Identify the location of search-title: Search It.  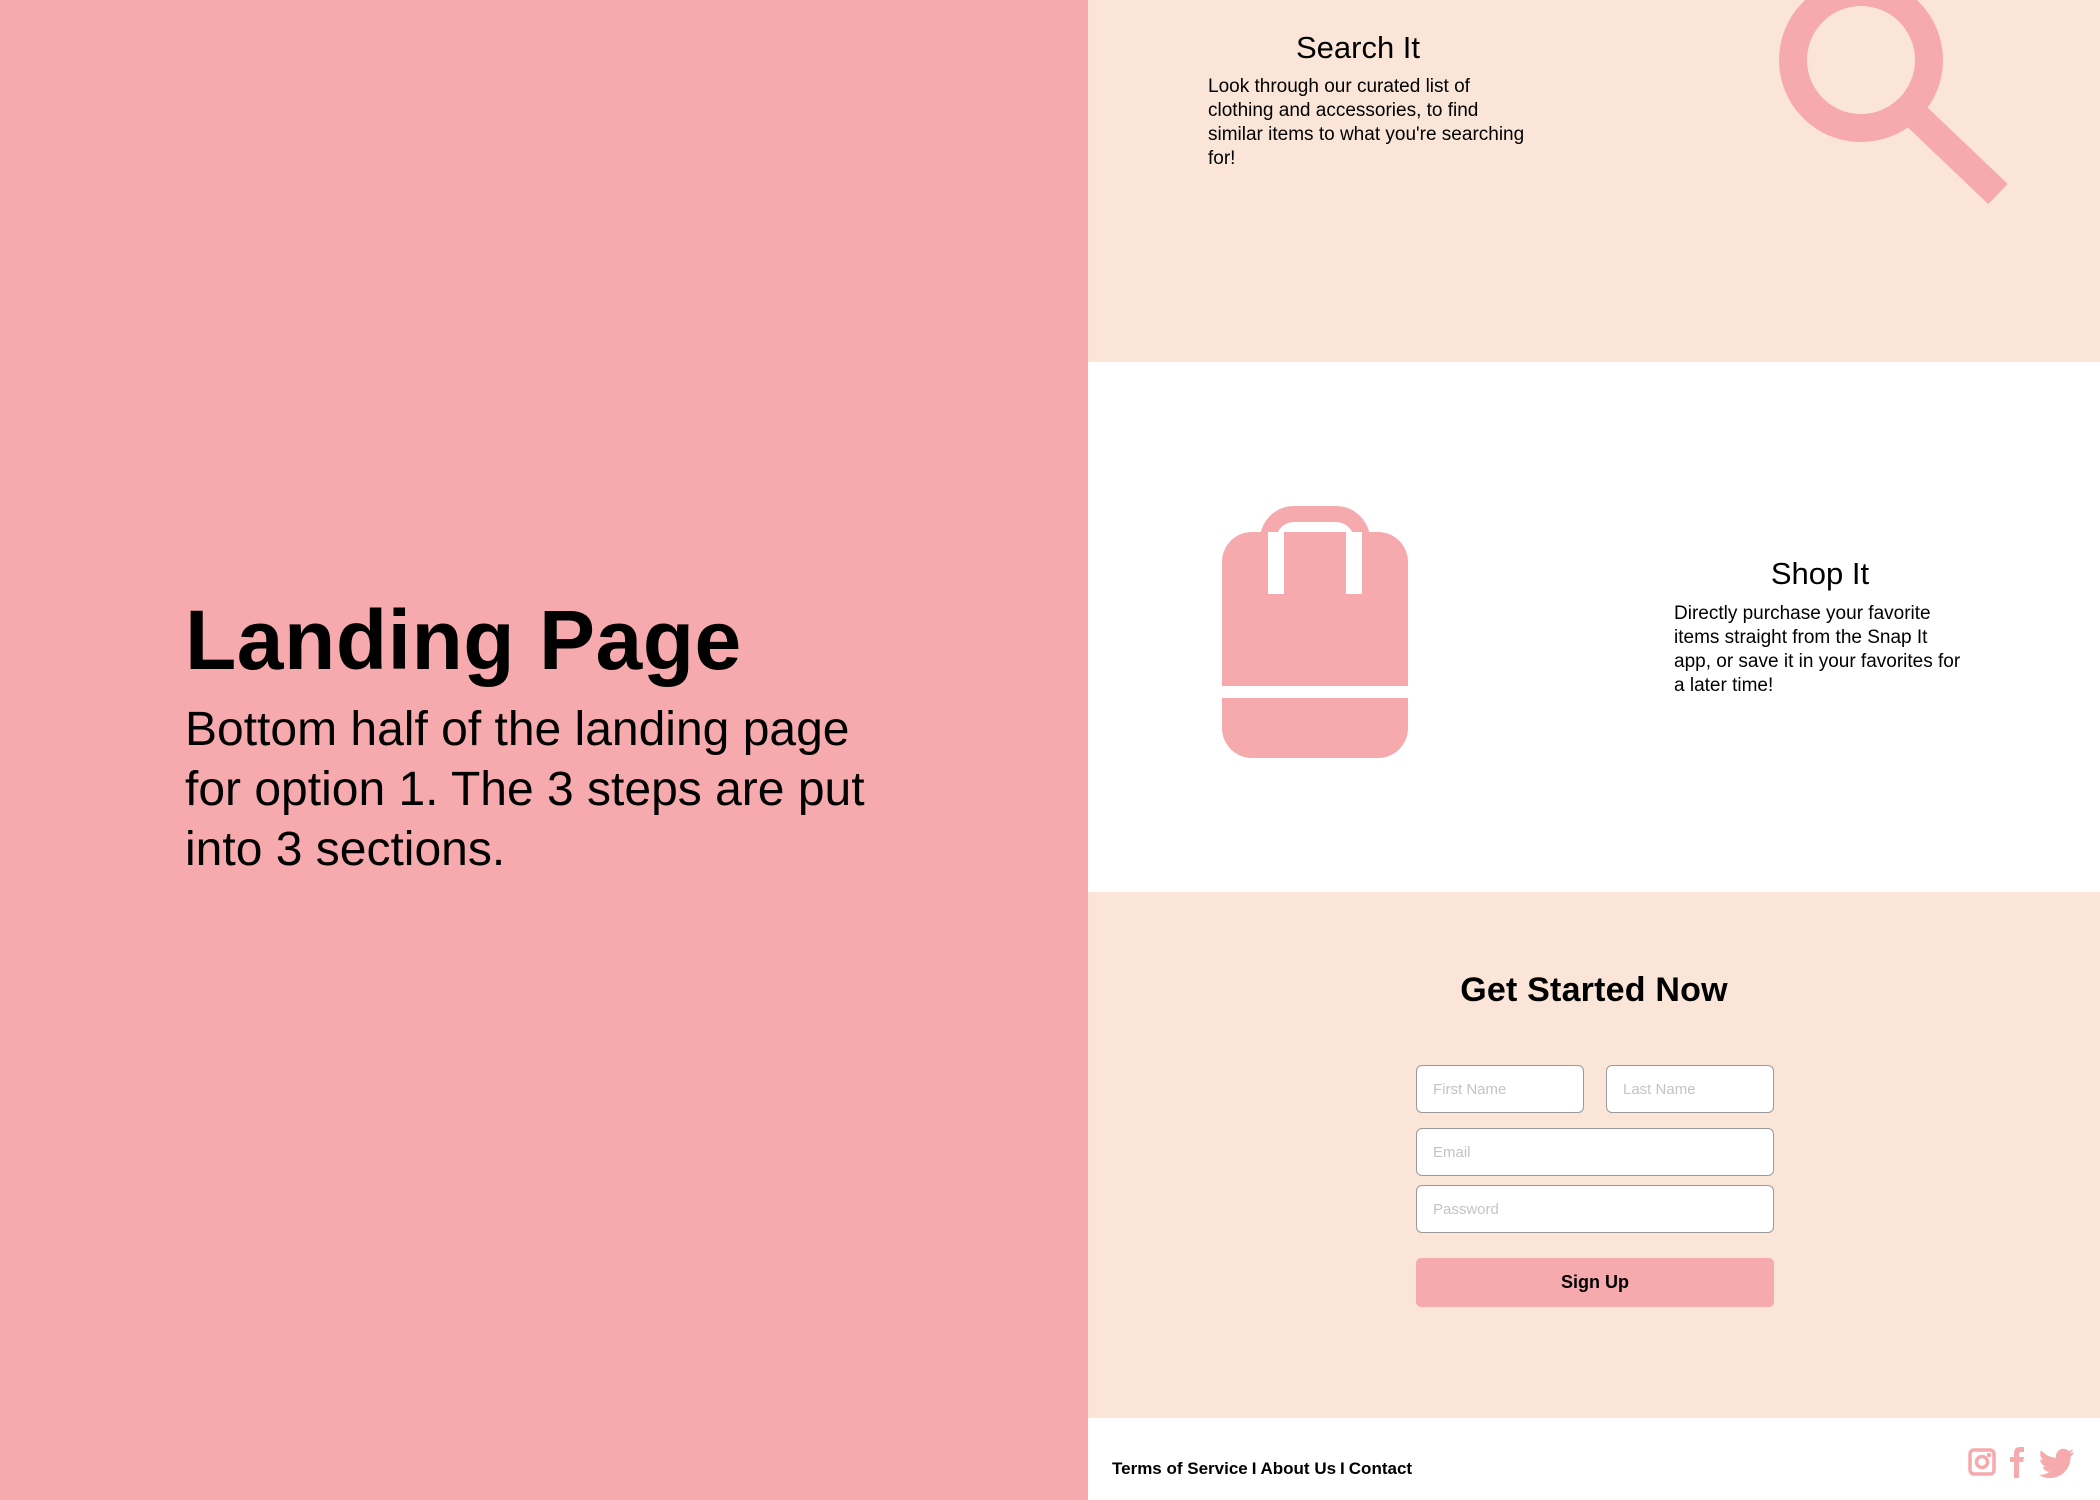
(1358, 47).